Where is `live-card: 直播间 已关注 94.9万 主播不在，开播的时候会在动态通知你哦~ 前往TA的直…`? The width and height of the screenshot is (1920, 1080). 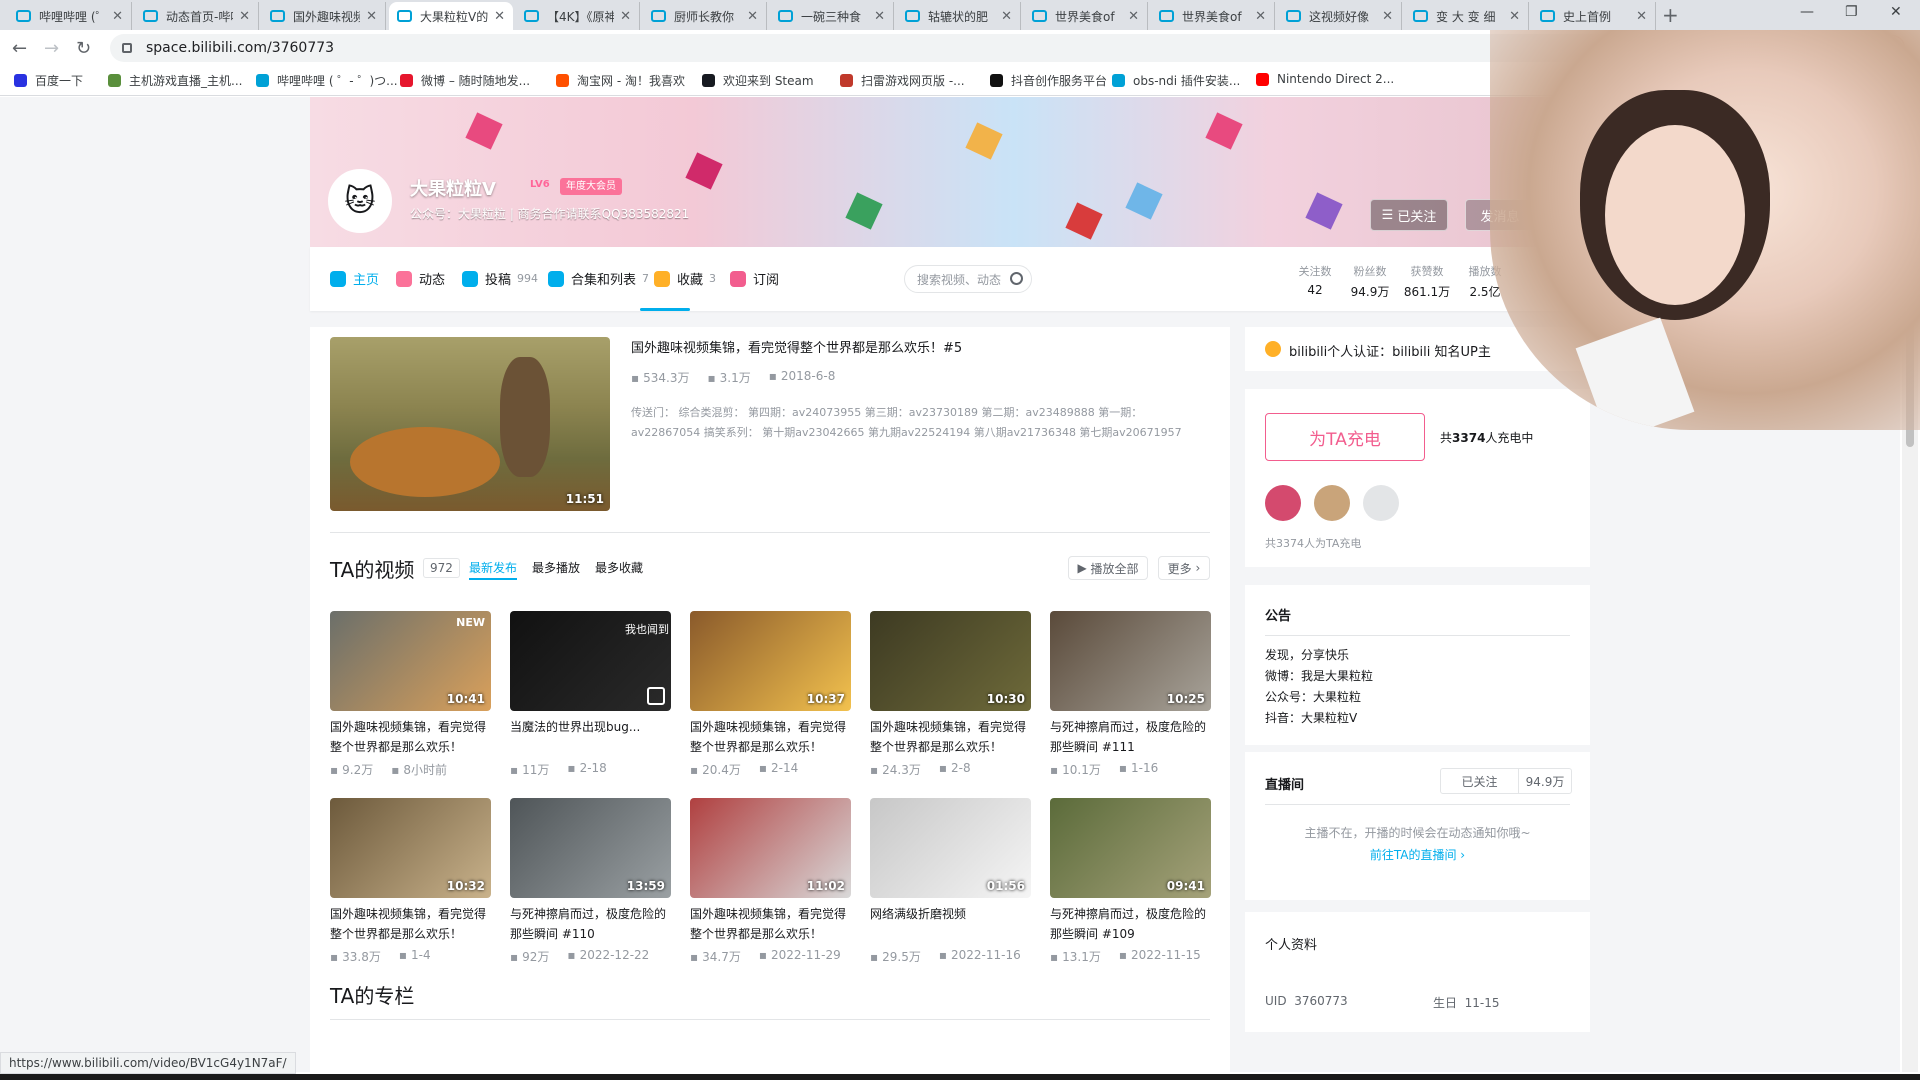 live-card: 直播间 已关注 94.9万 主播不在，开播的时候会在动态通知你哦~ 前往TA的直… is located at coordinates (1417, 826).